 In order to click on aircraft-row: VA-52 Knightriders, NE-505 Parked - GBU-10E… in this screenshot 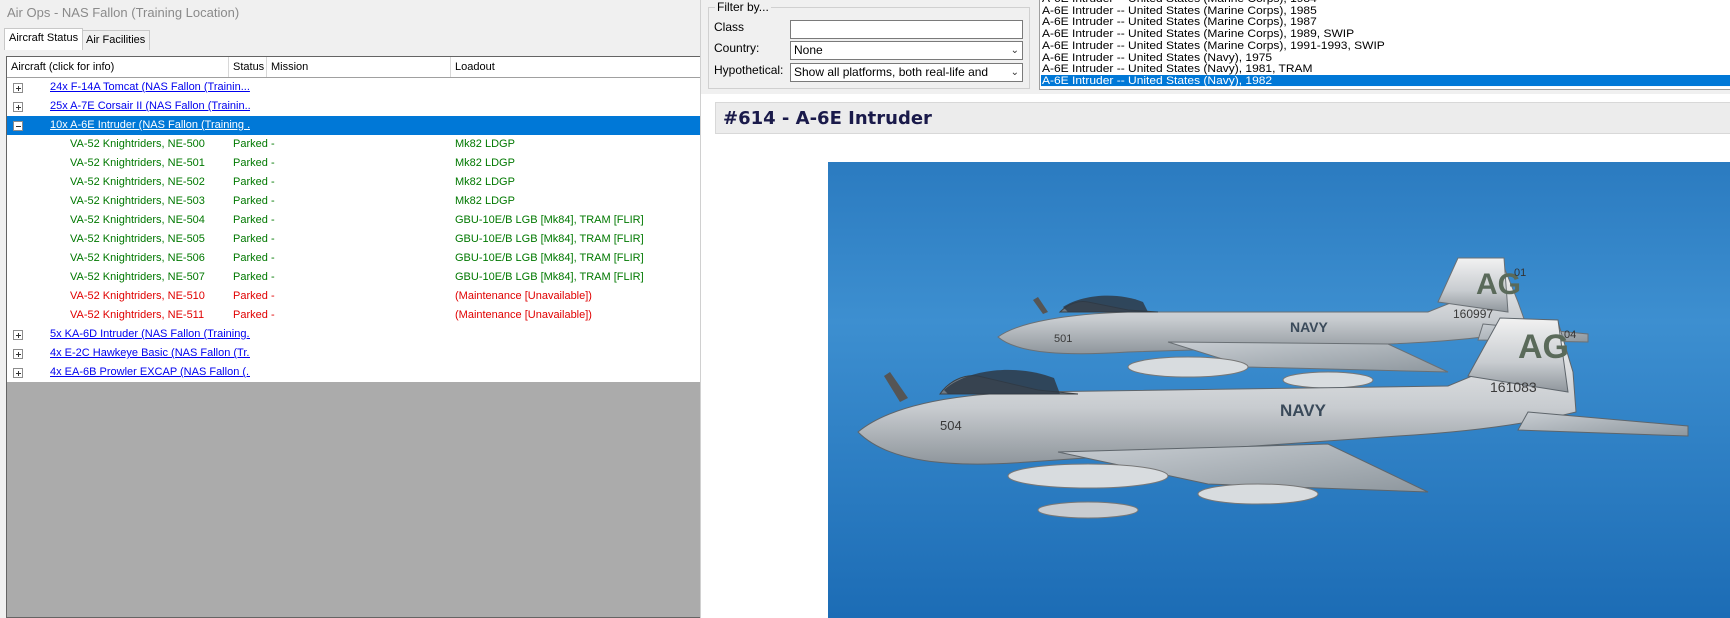, I will do `click(353, 239)`.